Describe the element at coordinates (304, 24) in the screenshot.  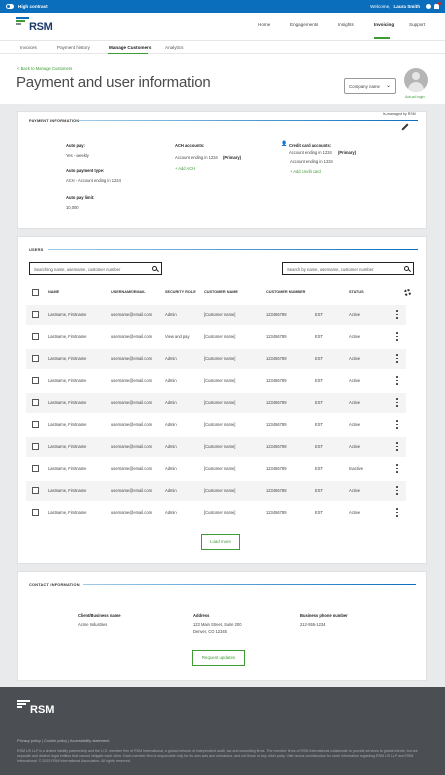
I see `nav-engagements: Engagements` at that location.